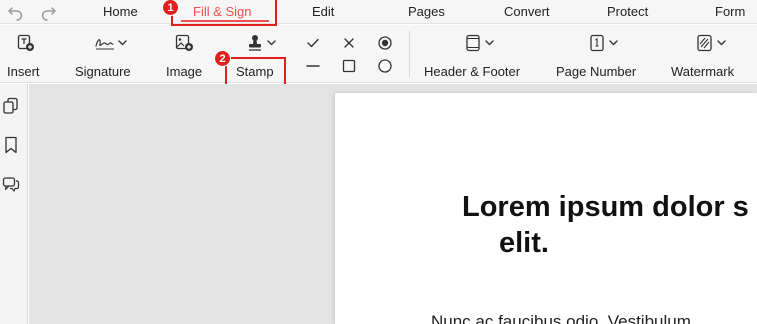 This screenshot has height=324, width=757. I want to click on document-body-text: Nunc ac faucibus odio. Vestibulum, so click(561, 318).